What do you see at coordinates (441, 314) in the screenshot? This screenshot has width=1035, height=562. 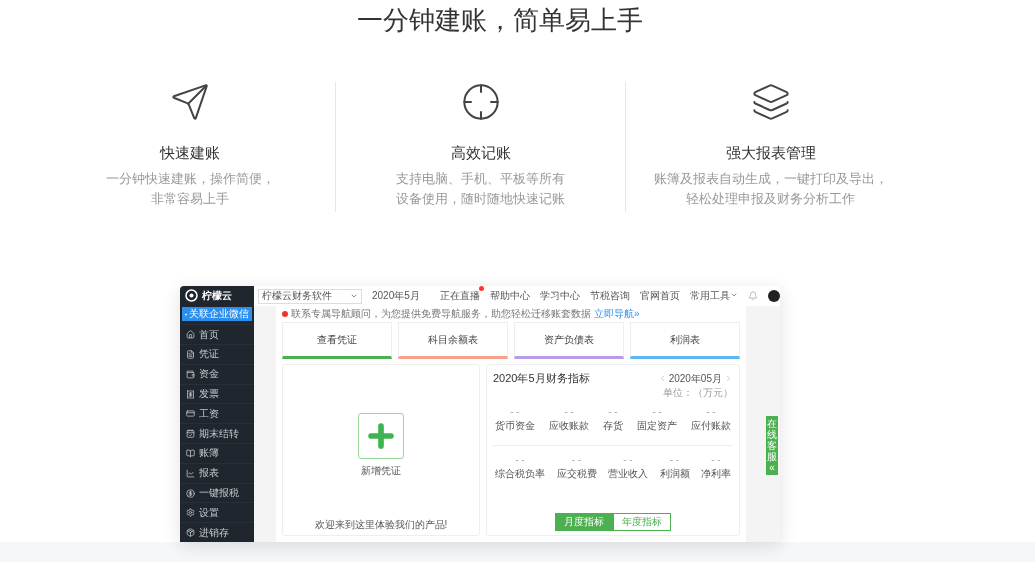 I see `notice-text: 联系专属导航顾问，为您提供免费导航服务，助您轻松迁移账套数据` at bounding box center [441, 314].